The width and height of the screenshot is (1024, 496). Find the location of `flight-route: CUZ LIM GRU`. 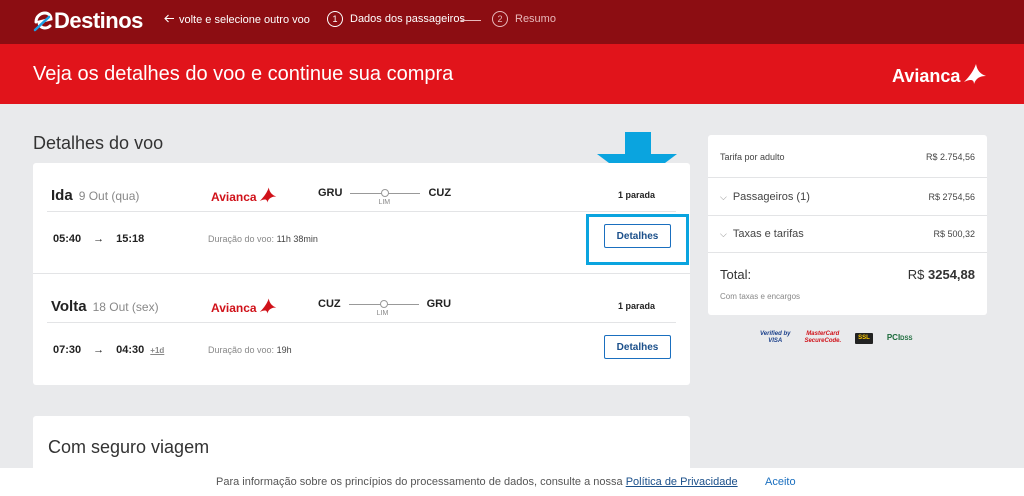

flight-route: CUZ LIM GRU is located at coordinates (385, 307).